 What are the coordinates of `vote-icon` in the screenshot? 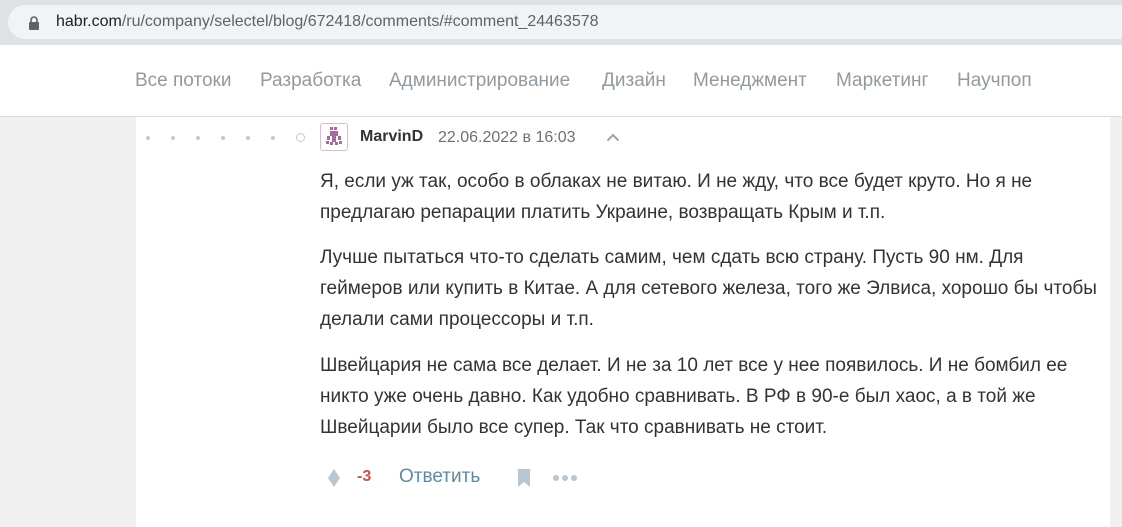 It's located at (334, 478).